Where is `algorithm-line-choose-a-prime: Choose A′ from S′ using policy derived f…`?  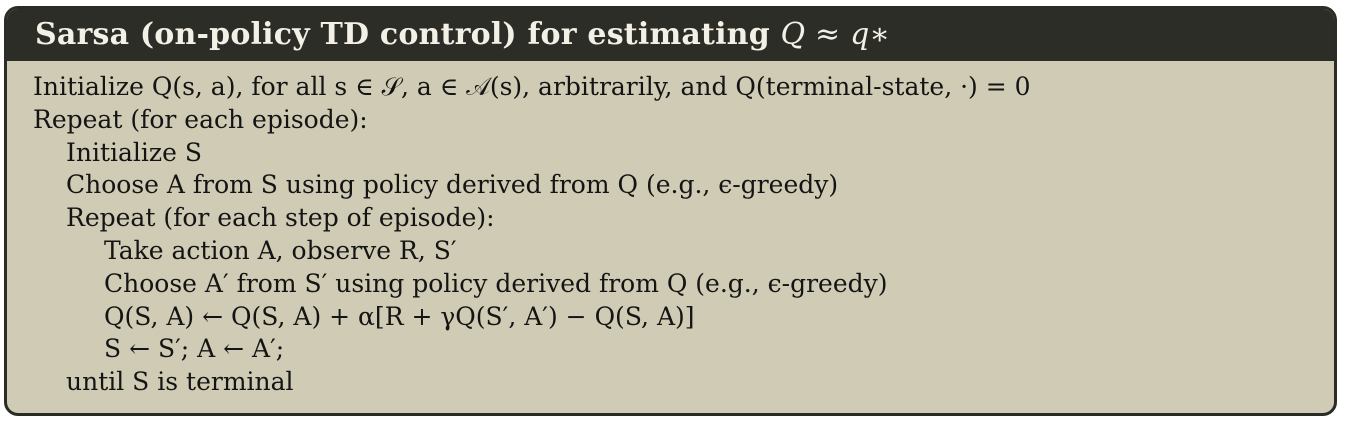
algorithm-line-choose-a-prime: Choose A′ from S′ using policy derived f… is located at coordinates (496, 283).